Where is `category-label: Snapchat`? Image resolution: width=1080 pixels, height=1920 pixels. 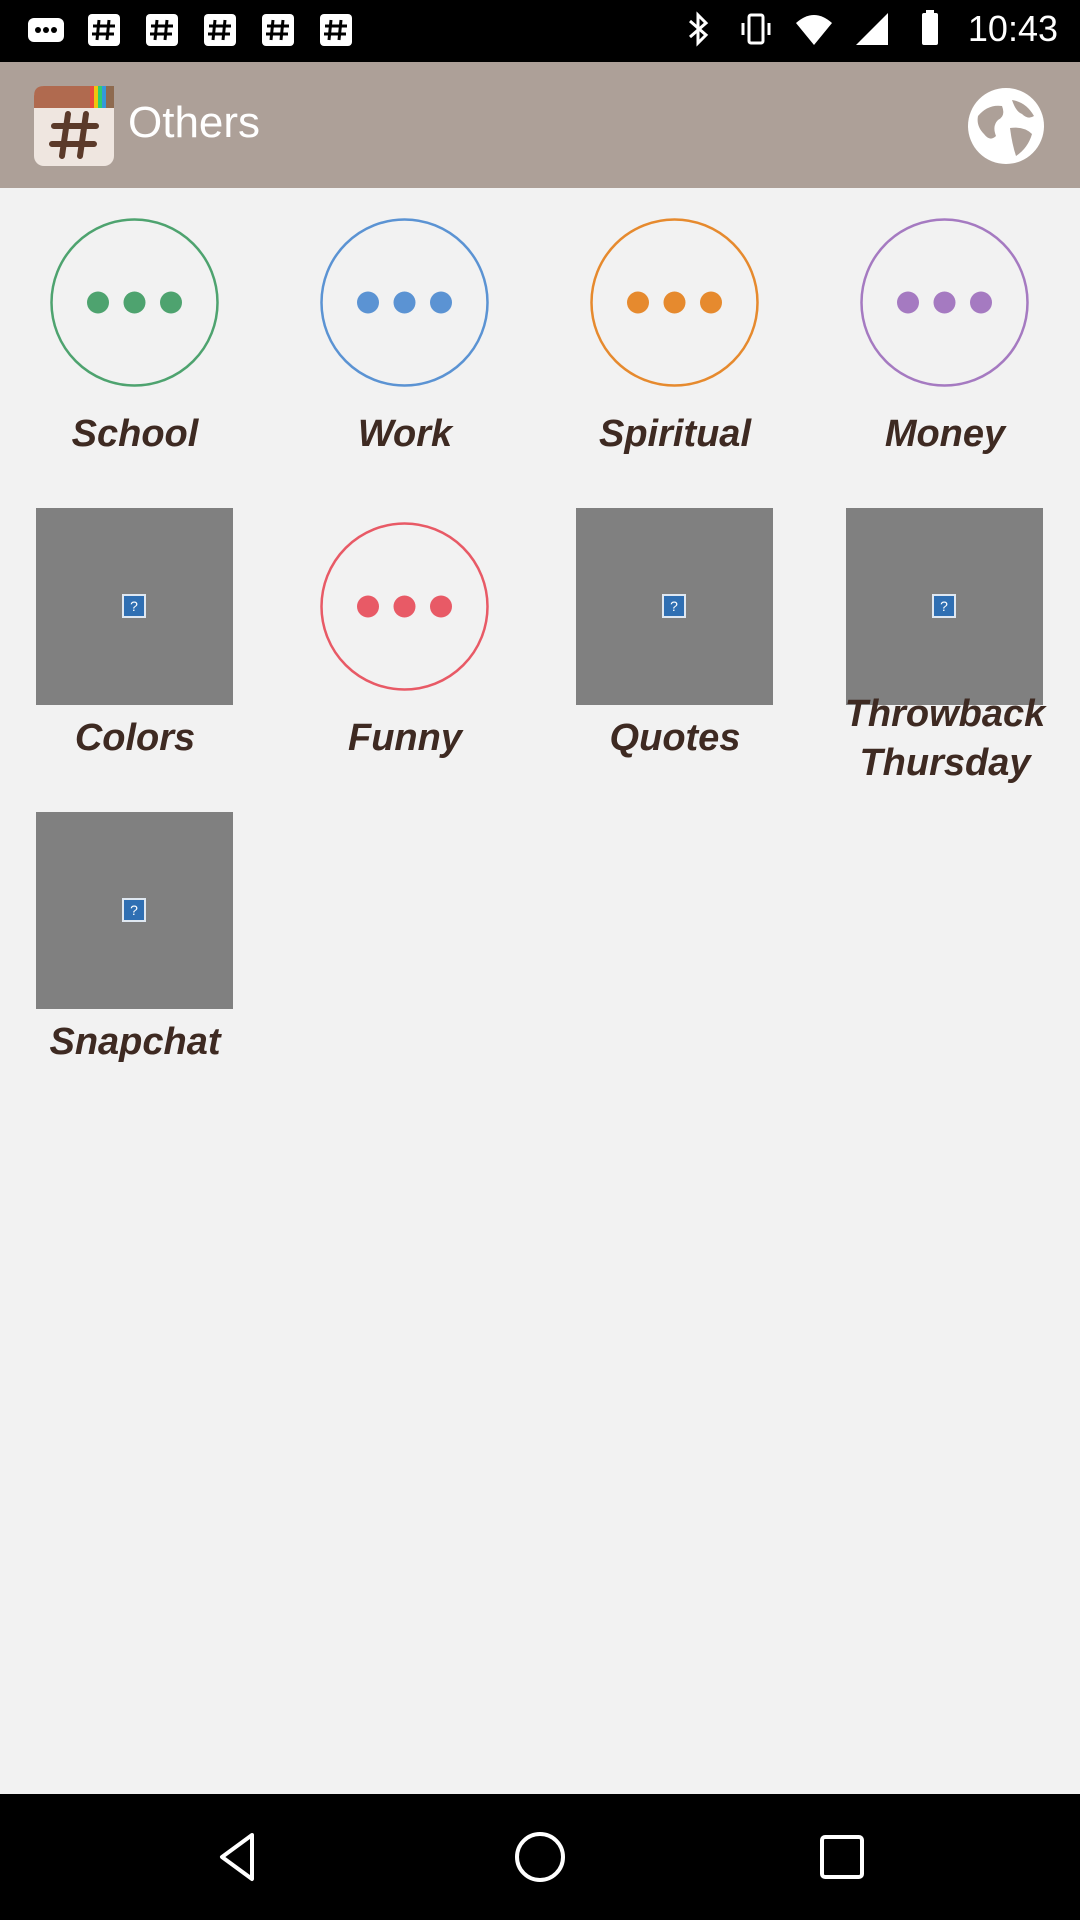 category-label: Snapchat is located at coordinates (135, 1042).